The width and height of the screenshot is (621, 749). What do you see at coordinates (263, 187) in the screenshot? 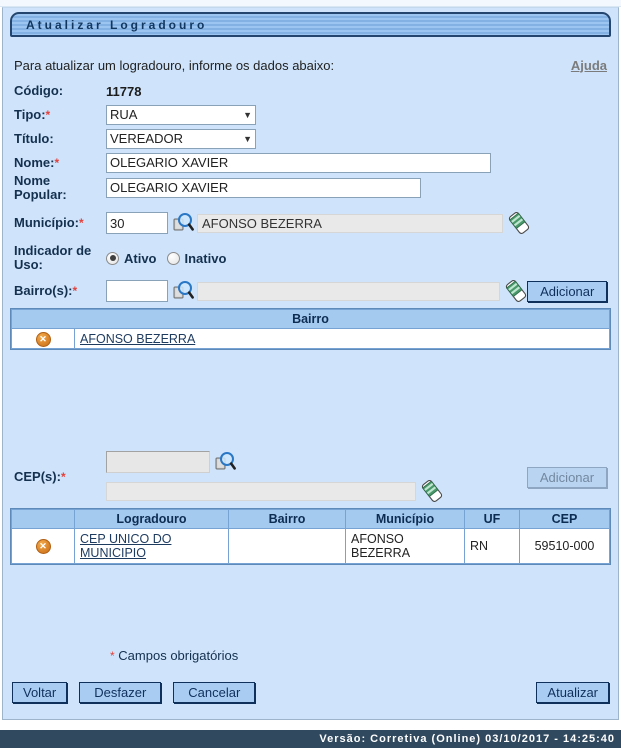
I see `nome-popular-input` at bounding box center [263, 187].